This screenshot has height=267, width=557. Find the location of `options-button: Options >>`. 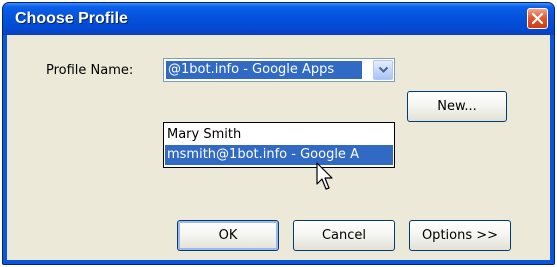

options-button: Options >> is located at coordinates (460, 235).